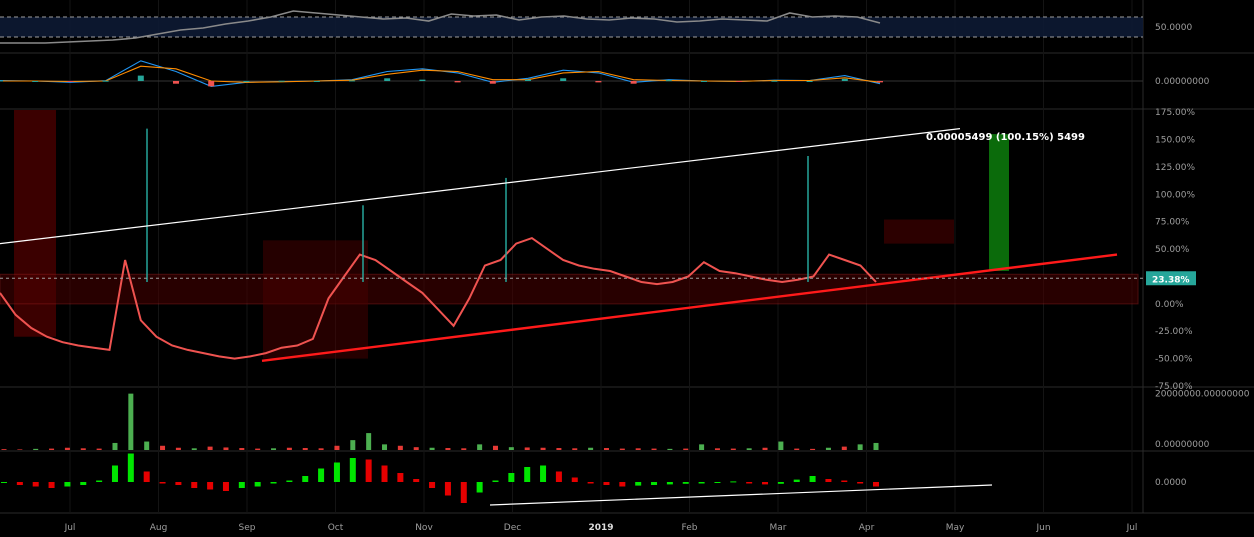  Describe the element at coordinates (1169, 305) in the screenshot. I see `y-tick-label: 0.00%` at that location.